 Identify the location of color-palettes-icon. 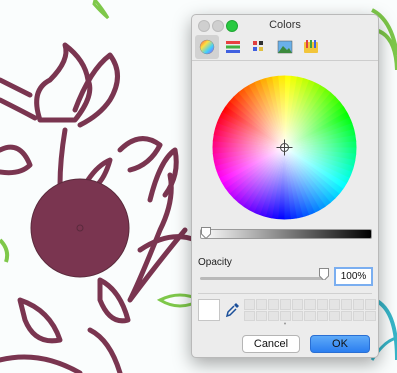
(258, 46).